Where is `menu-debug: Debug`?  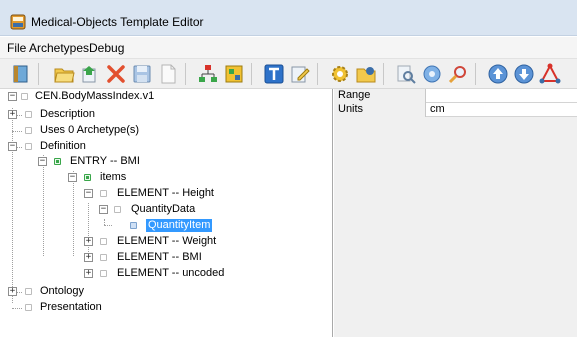
menu-debug: Debug is located at coordinates (106, 48).